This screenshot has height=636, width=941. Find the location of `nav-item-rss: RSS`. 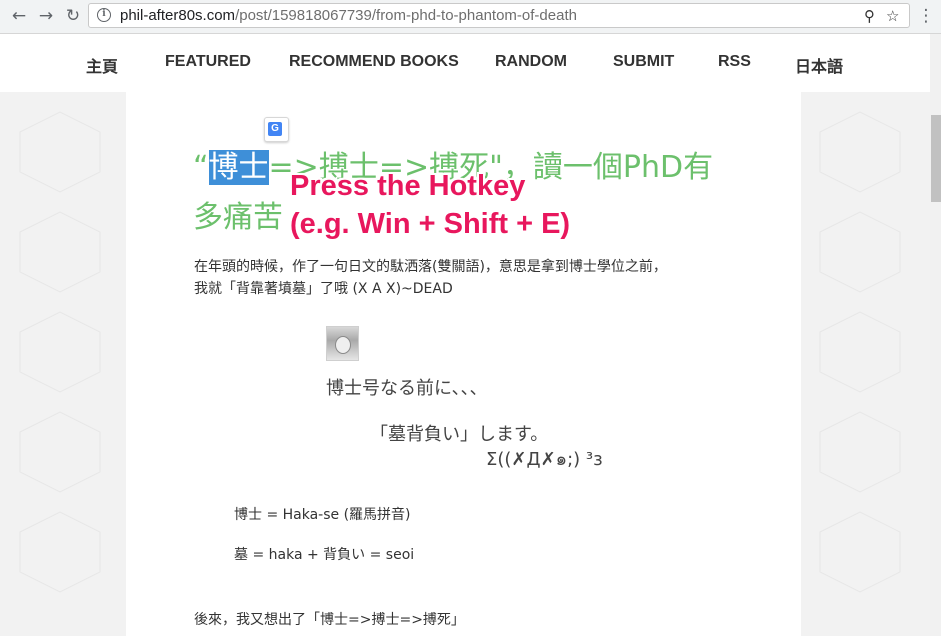

nav-item-rss: RSS is located at coordinates (734, 62).